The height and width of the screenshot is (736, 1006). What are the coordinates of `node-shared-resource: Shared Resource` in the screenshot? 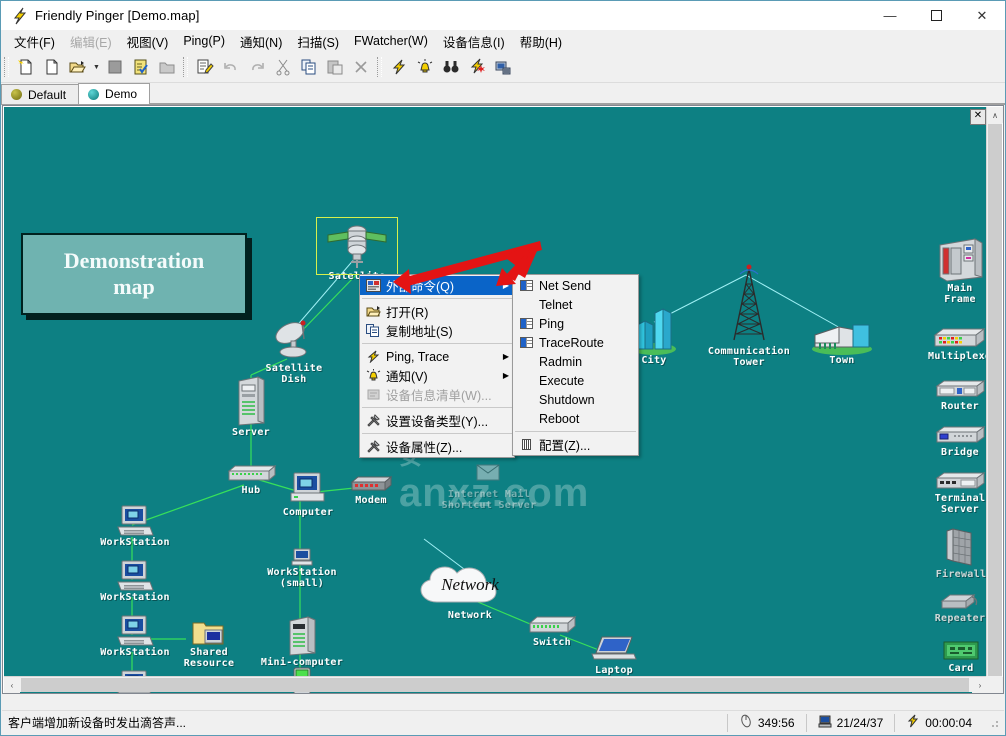 It's located at (209, 644).